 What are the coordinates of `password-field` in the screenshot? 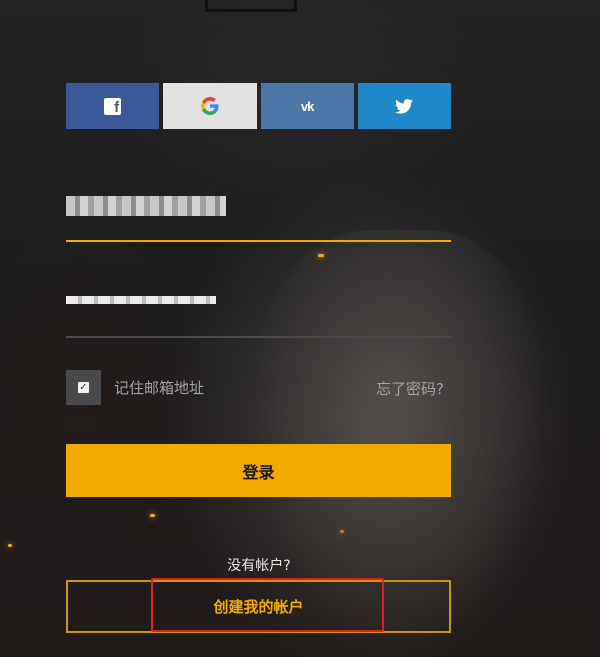 It's located at (258, 314).